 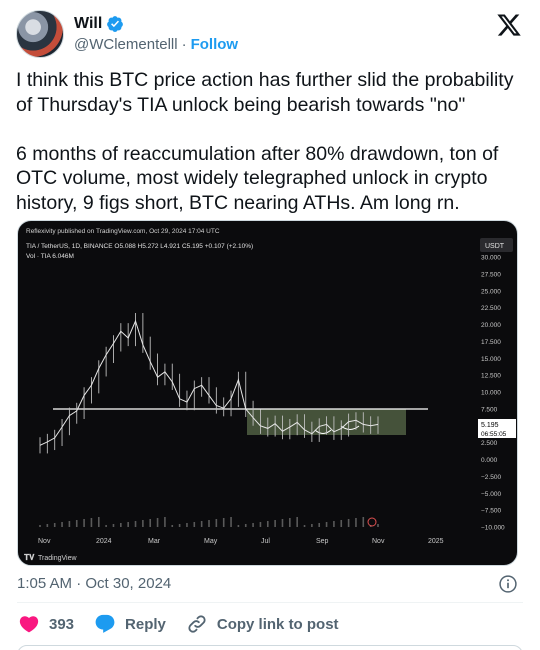 What do you see at coordinates (490, 425) in the screenshot?
I see `price-tag-label: 5.195` at bounding box center [490, 425].